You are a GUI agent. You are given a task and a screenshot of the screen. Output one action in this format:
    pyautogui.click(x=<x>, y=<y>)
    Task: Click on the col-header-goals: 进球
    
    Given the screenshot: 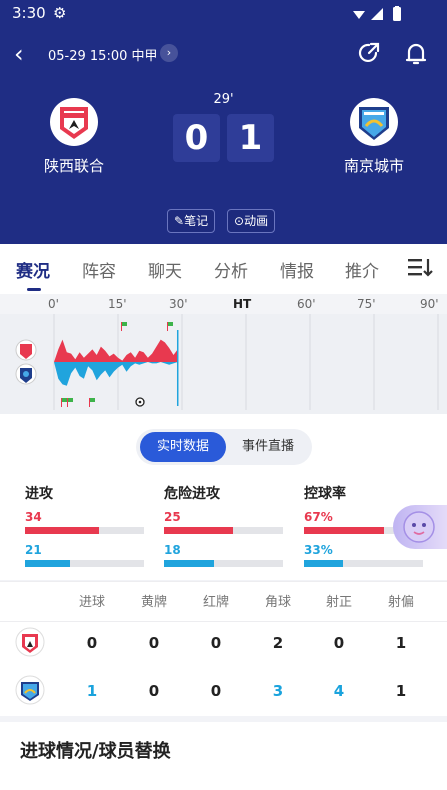 What is the action you would take?
    pyautogui.click(x=91, y=602)
    